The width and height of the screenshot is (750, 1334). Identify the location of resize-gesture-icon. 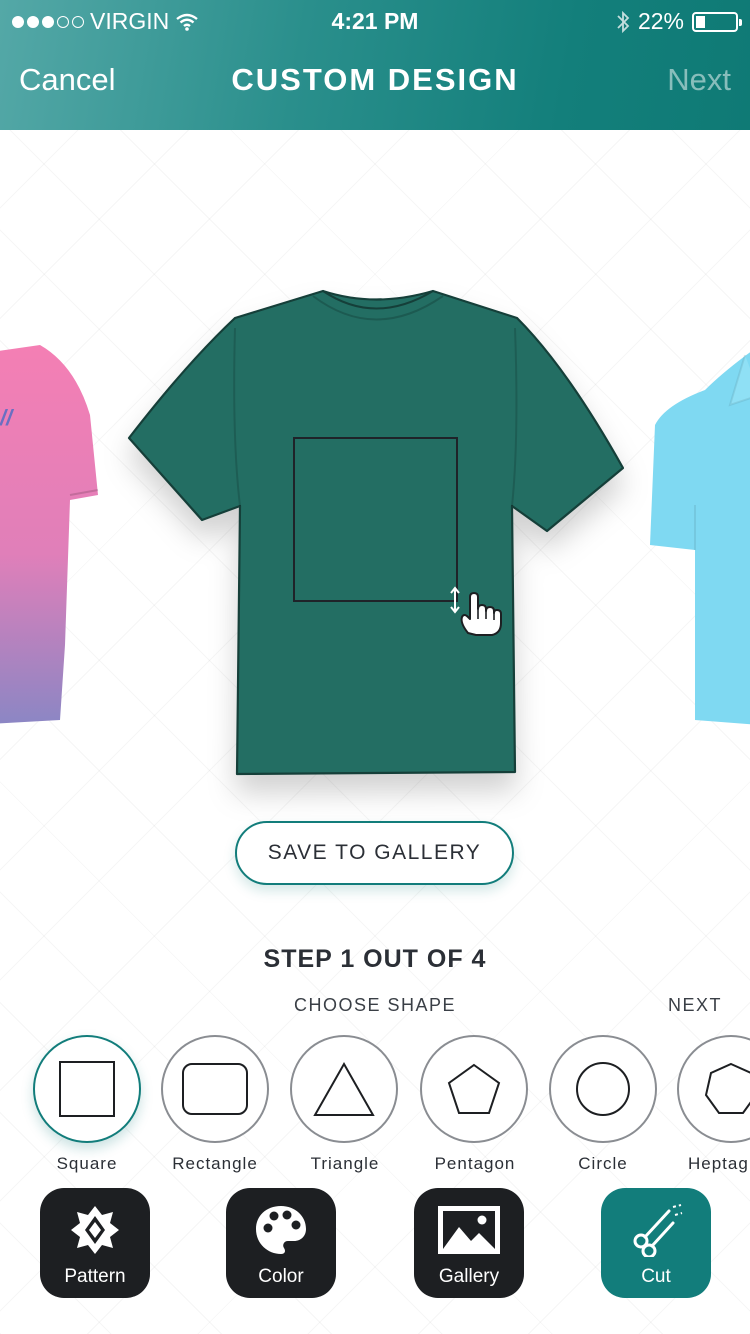
(477, 611).